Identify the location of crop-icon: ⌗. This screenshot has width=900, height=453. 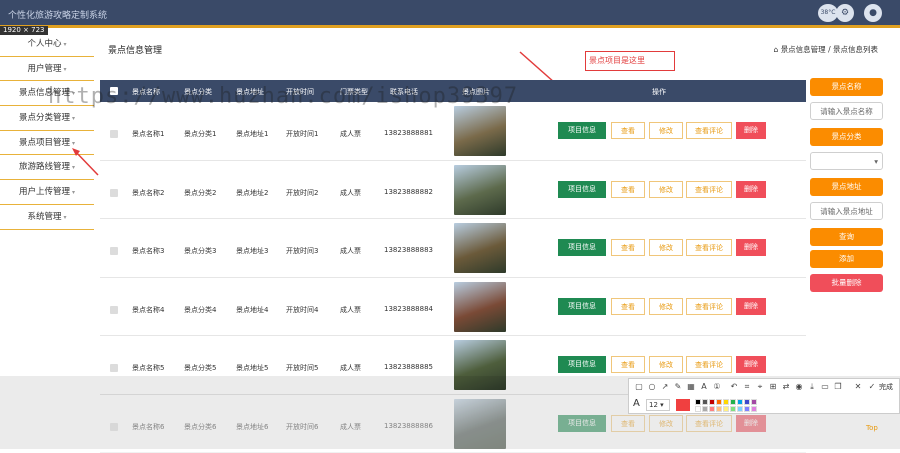
(747, 387).